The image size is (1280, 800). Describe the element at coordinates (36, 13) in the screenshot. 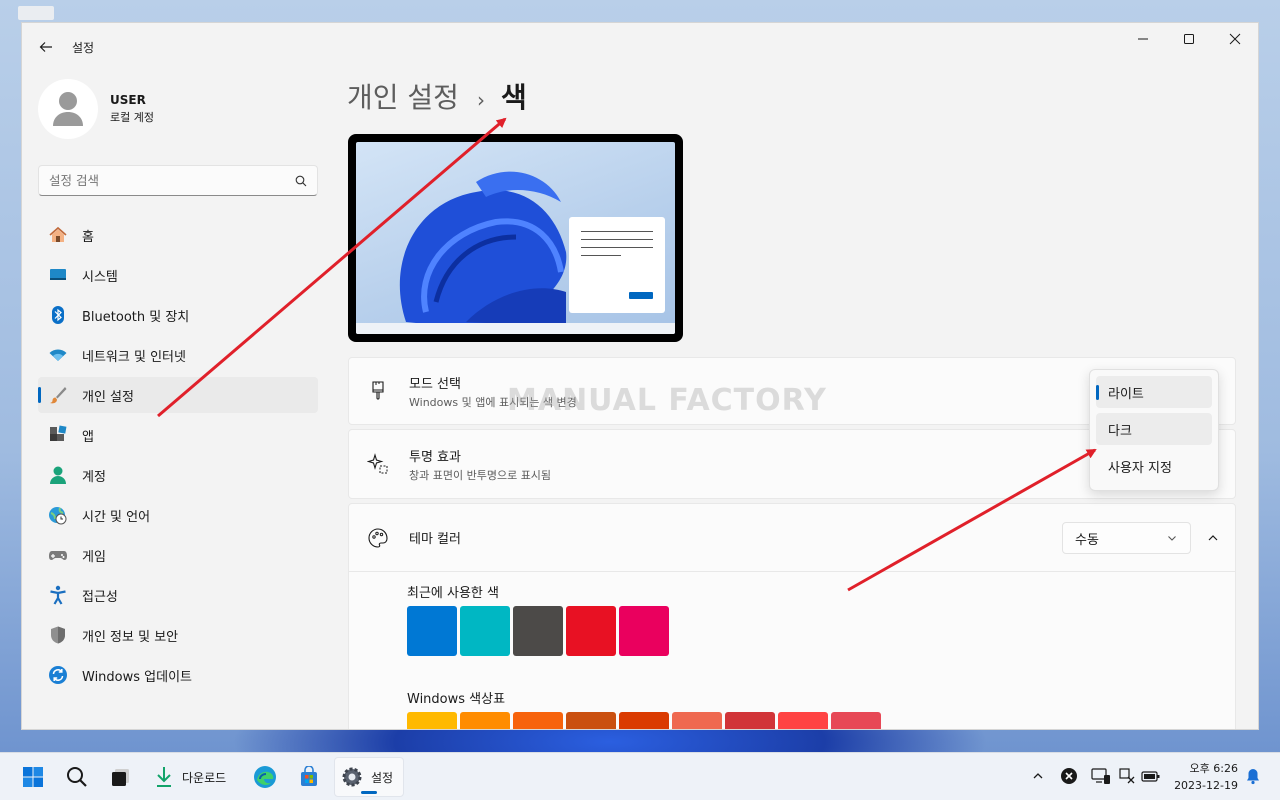

I see `desktop-shortcut-icon` at that location.